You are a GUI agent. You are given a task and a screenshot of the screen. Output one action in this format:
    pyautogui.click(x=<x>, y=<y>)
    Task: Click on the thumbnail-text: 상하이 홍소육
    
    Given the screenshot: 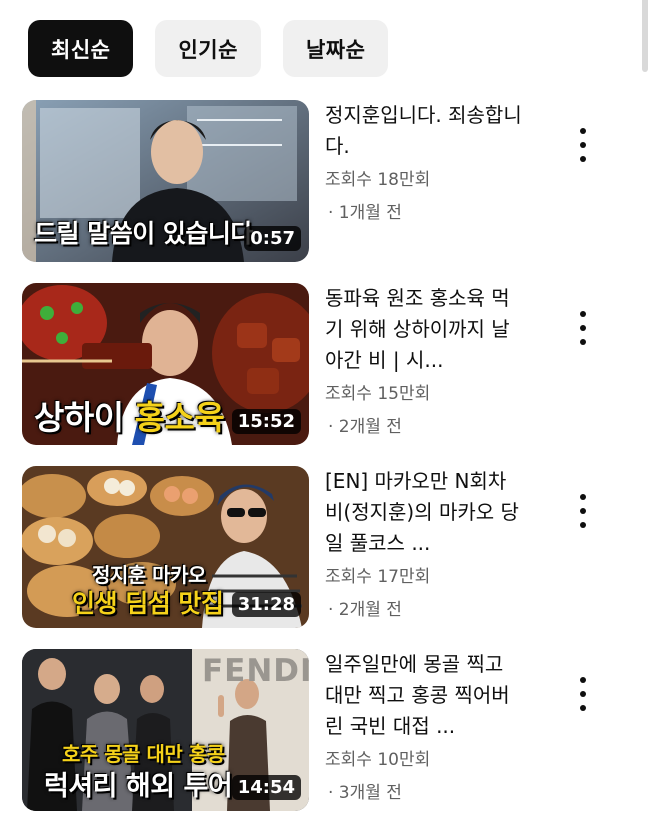 What is the action you would take?
    pyautogui.click(x=129, y=417)
    